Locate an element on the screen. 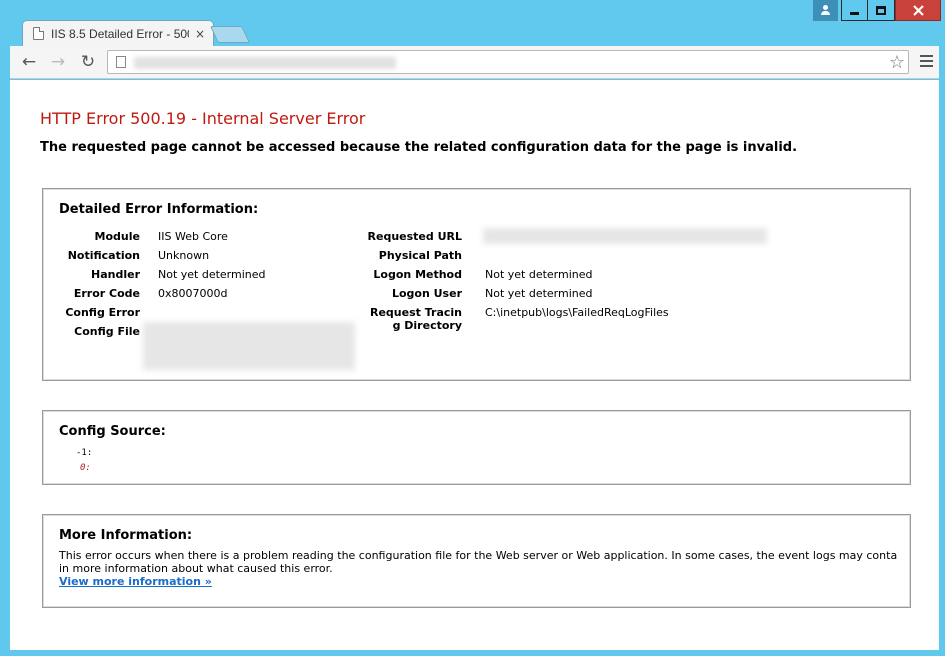 Image resolution: width=945 pixels, height=656 pixels. redacted-requested-url is located at coordinates (625, 236).